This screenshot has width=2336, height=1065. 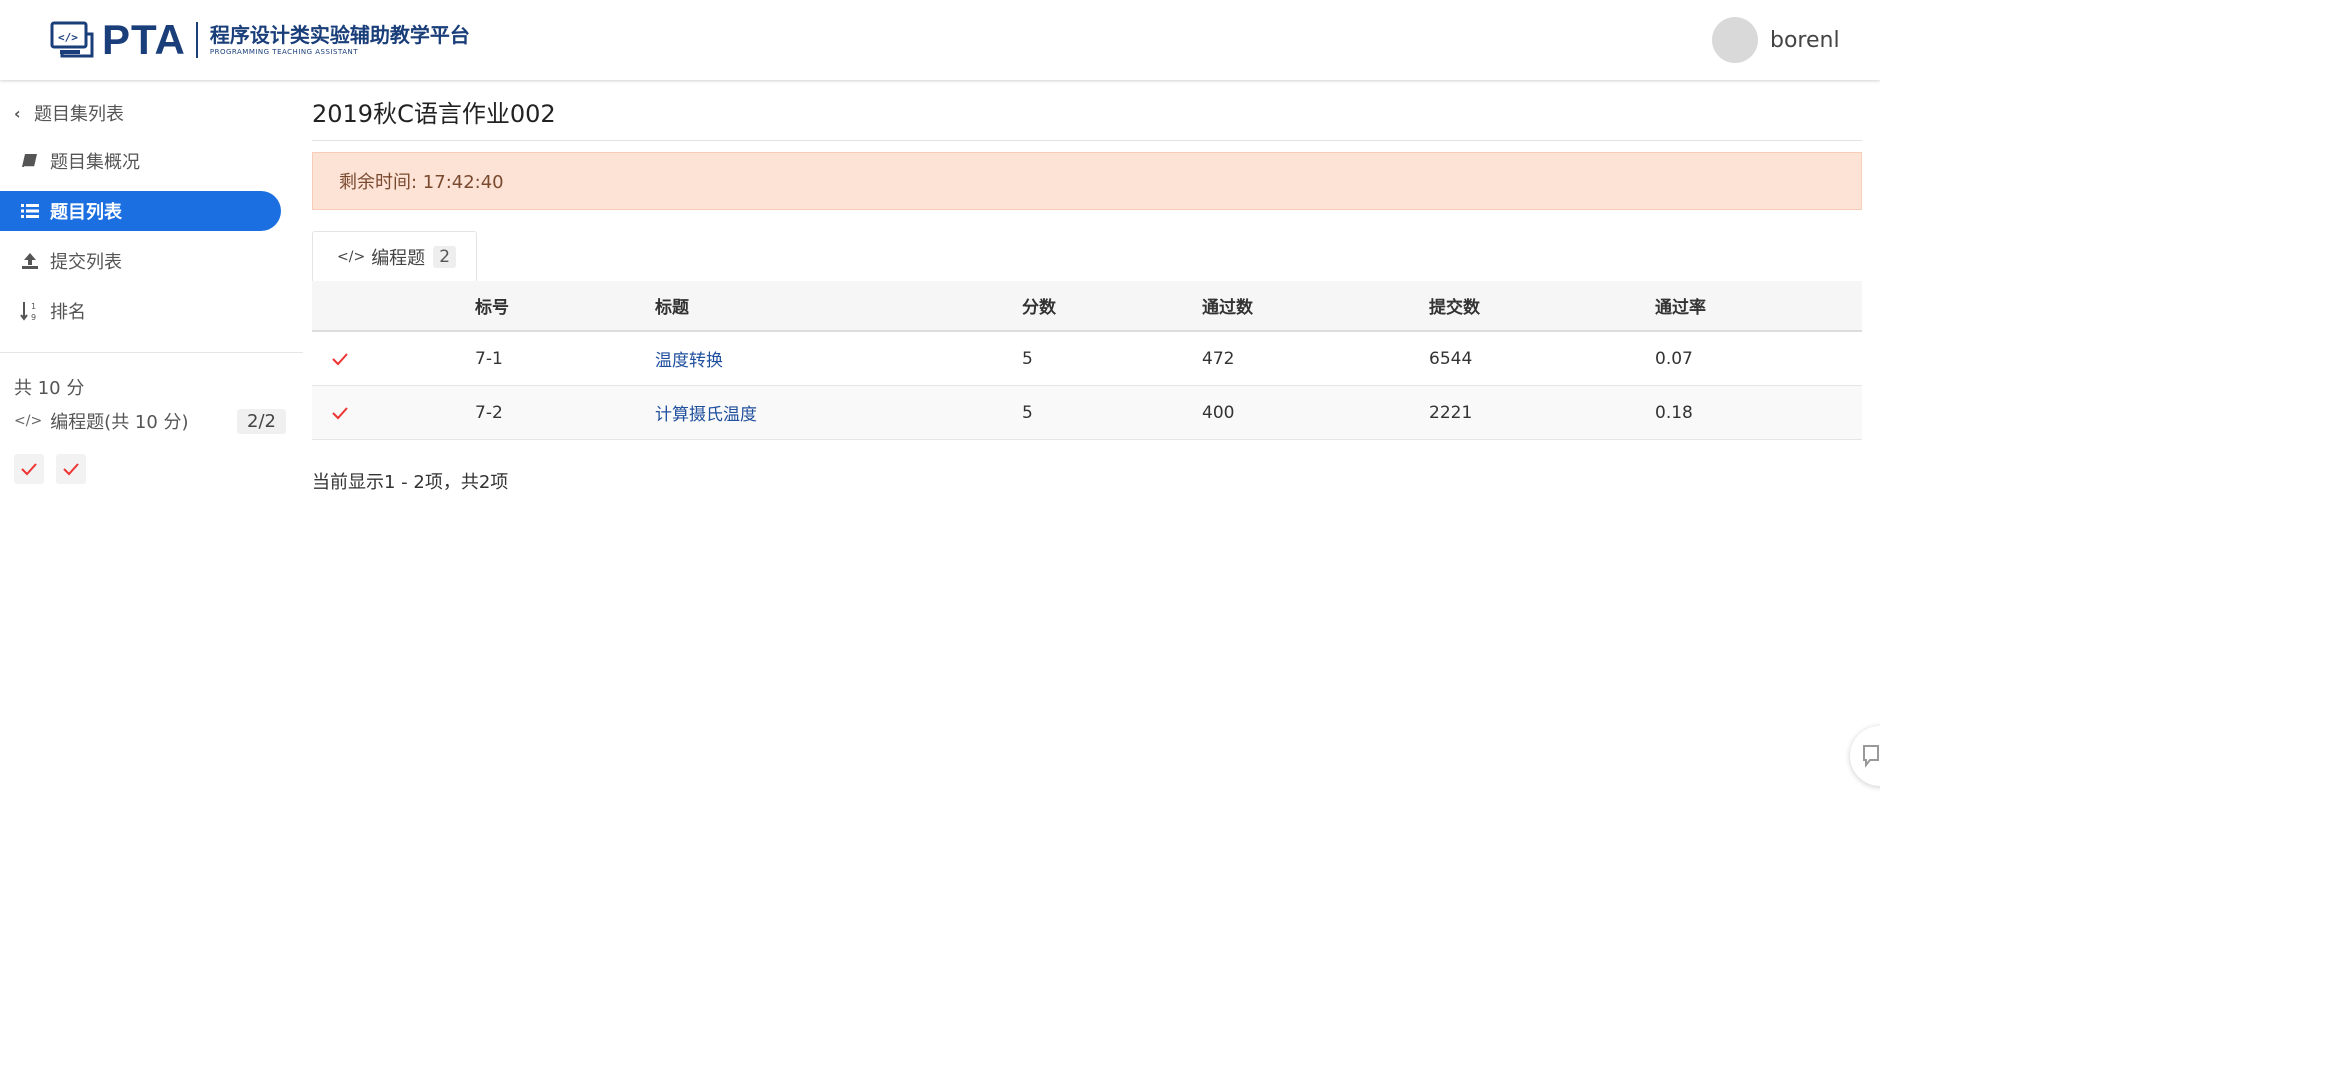 What do you see at coordinates (1755, 305) in the screenshot?
I see `col-pass-rate: 通过率` at bounding box center [1755, 305].